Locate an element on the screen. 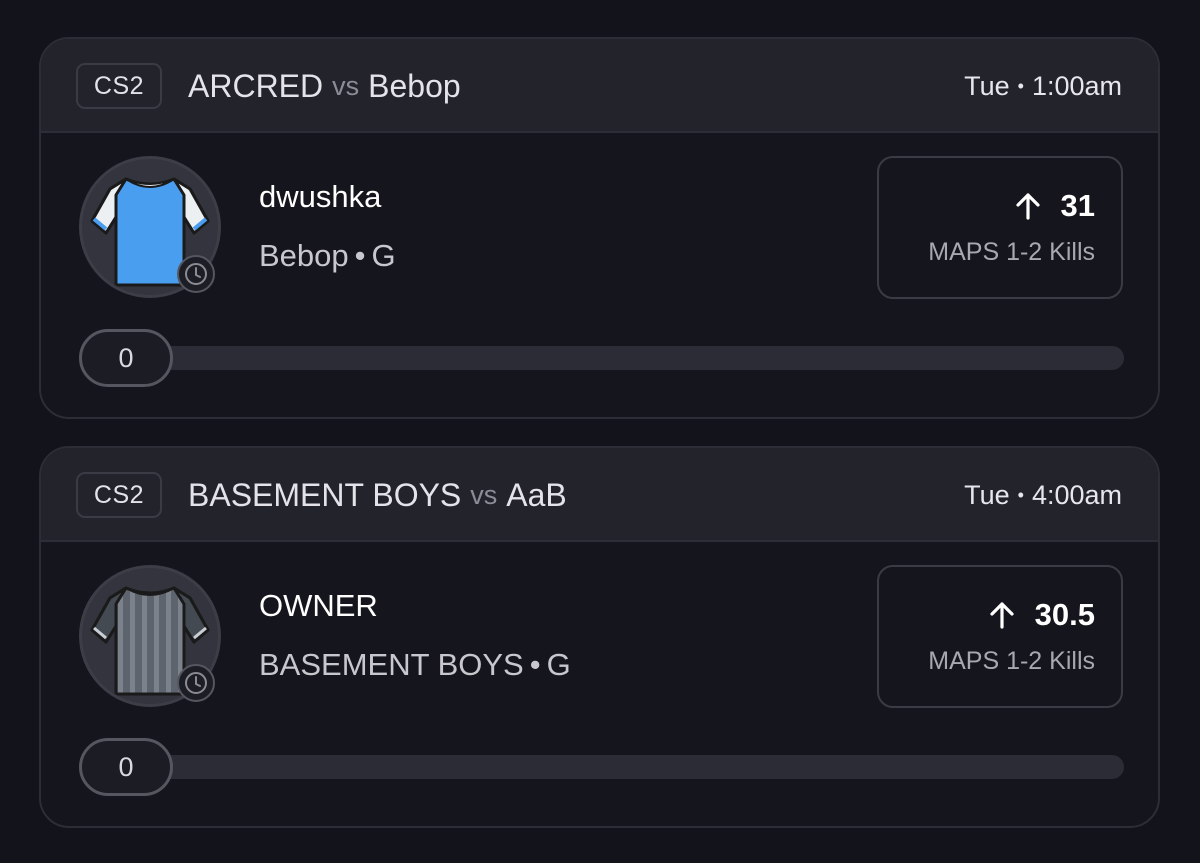  match-header: CS2 ARCRED vs Bebop Tue • 1:00am is located at coordinates (599, 86).